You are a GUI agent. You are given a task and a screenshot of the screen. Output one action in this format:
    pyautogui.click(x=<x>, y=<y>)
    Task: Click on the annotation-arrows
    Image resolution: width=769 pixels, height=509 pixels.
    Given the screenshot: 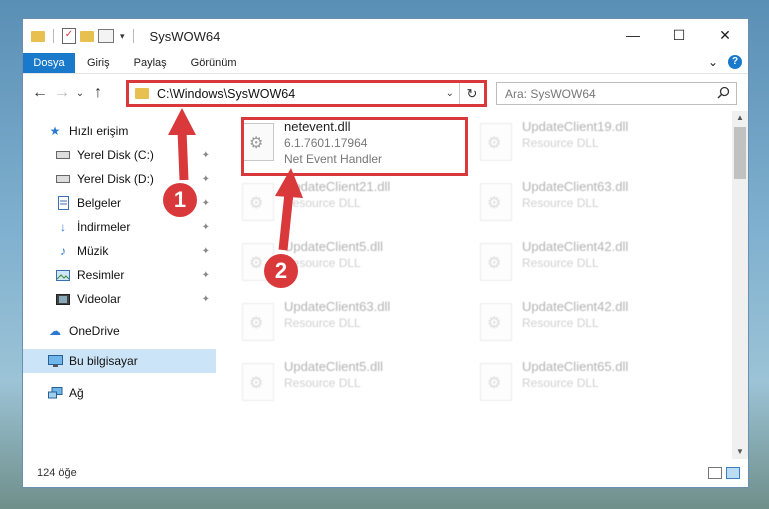 What is the action you would take?
    pyautogui.click(x=235, y=179)
    